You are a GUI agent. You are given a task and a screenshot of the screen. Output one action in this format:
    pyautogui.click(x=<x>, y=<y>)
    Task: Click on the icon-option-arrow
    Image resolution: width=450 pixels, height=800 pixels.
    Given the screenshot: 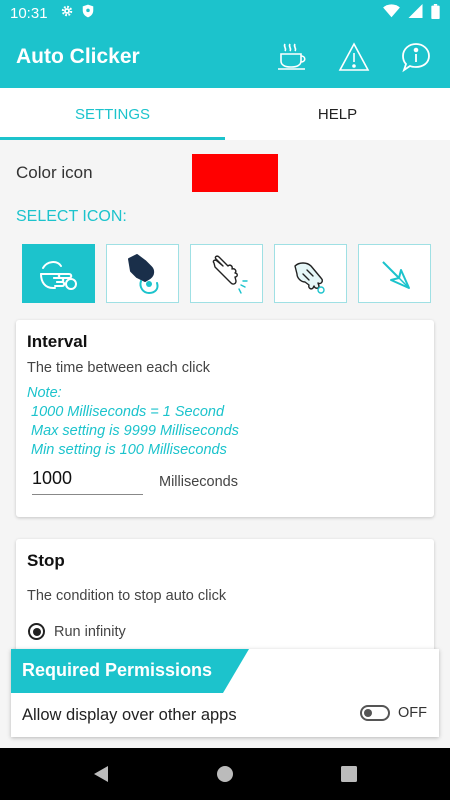 What is the action you would take?
    pyautogui.click(x=394, y=273)
    